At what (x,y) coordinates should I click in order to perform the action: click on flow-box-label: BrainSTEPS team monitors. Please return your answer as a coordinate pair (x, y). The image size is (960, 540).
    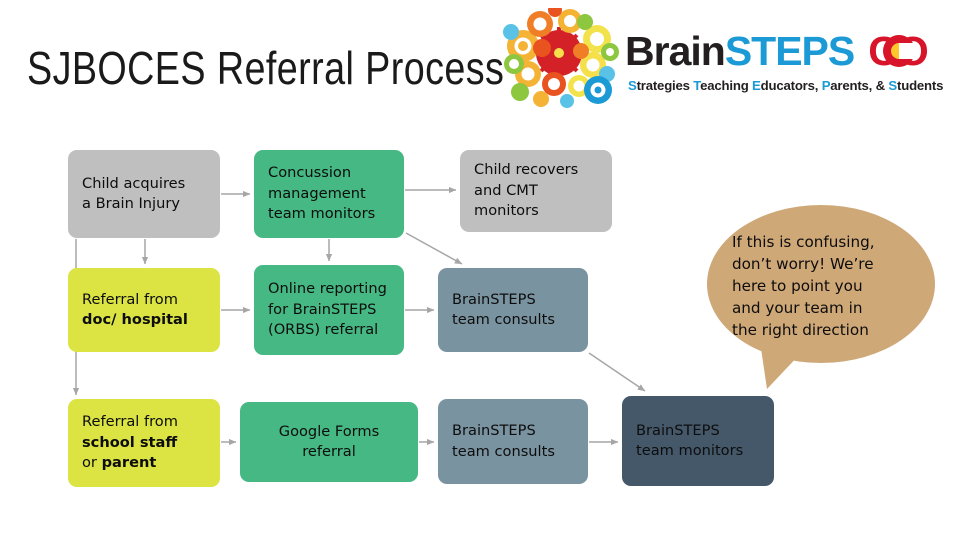
    Looking at the image, I should click on (690, 440).